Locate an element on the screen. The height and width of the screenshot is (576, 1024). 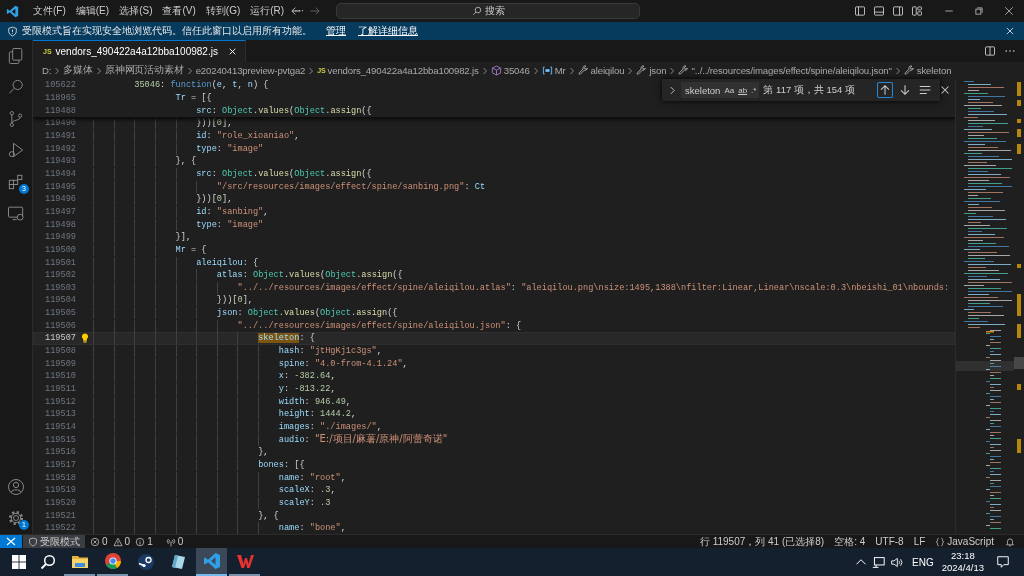
language-mode: JavaScript is located at coordinates (964, 541).